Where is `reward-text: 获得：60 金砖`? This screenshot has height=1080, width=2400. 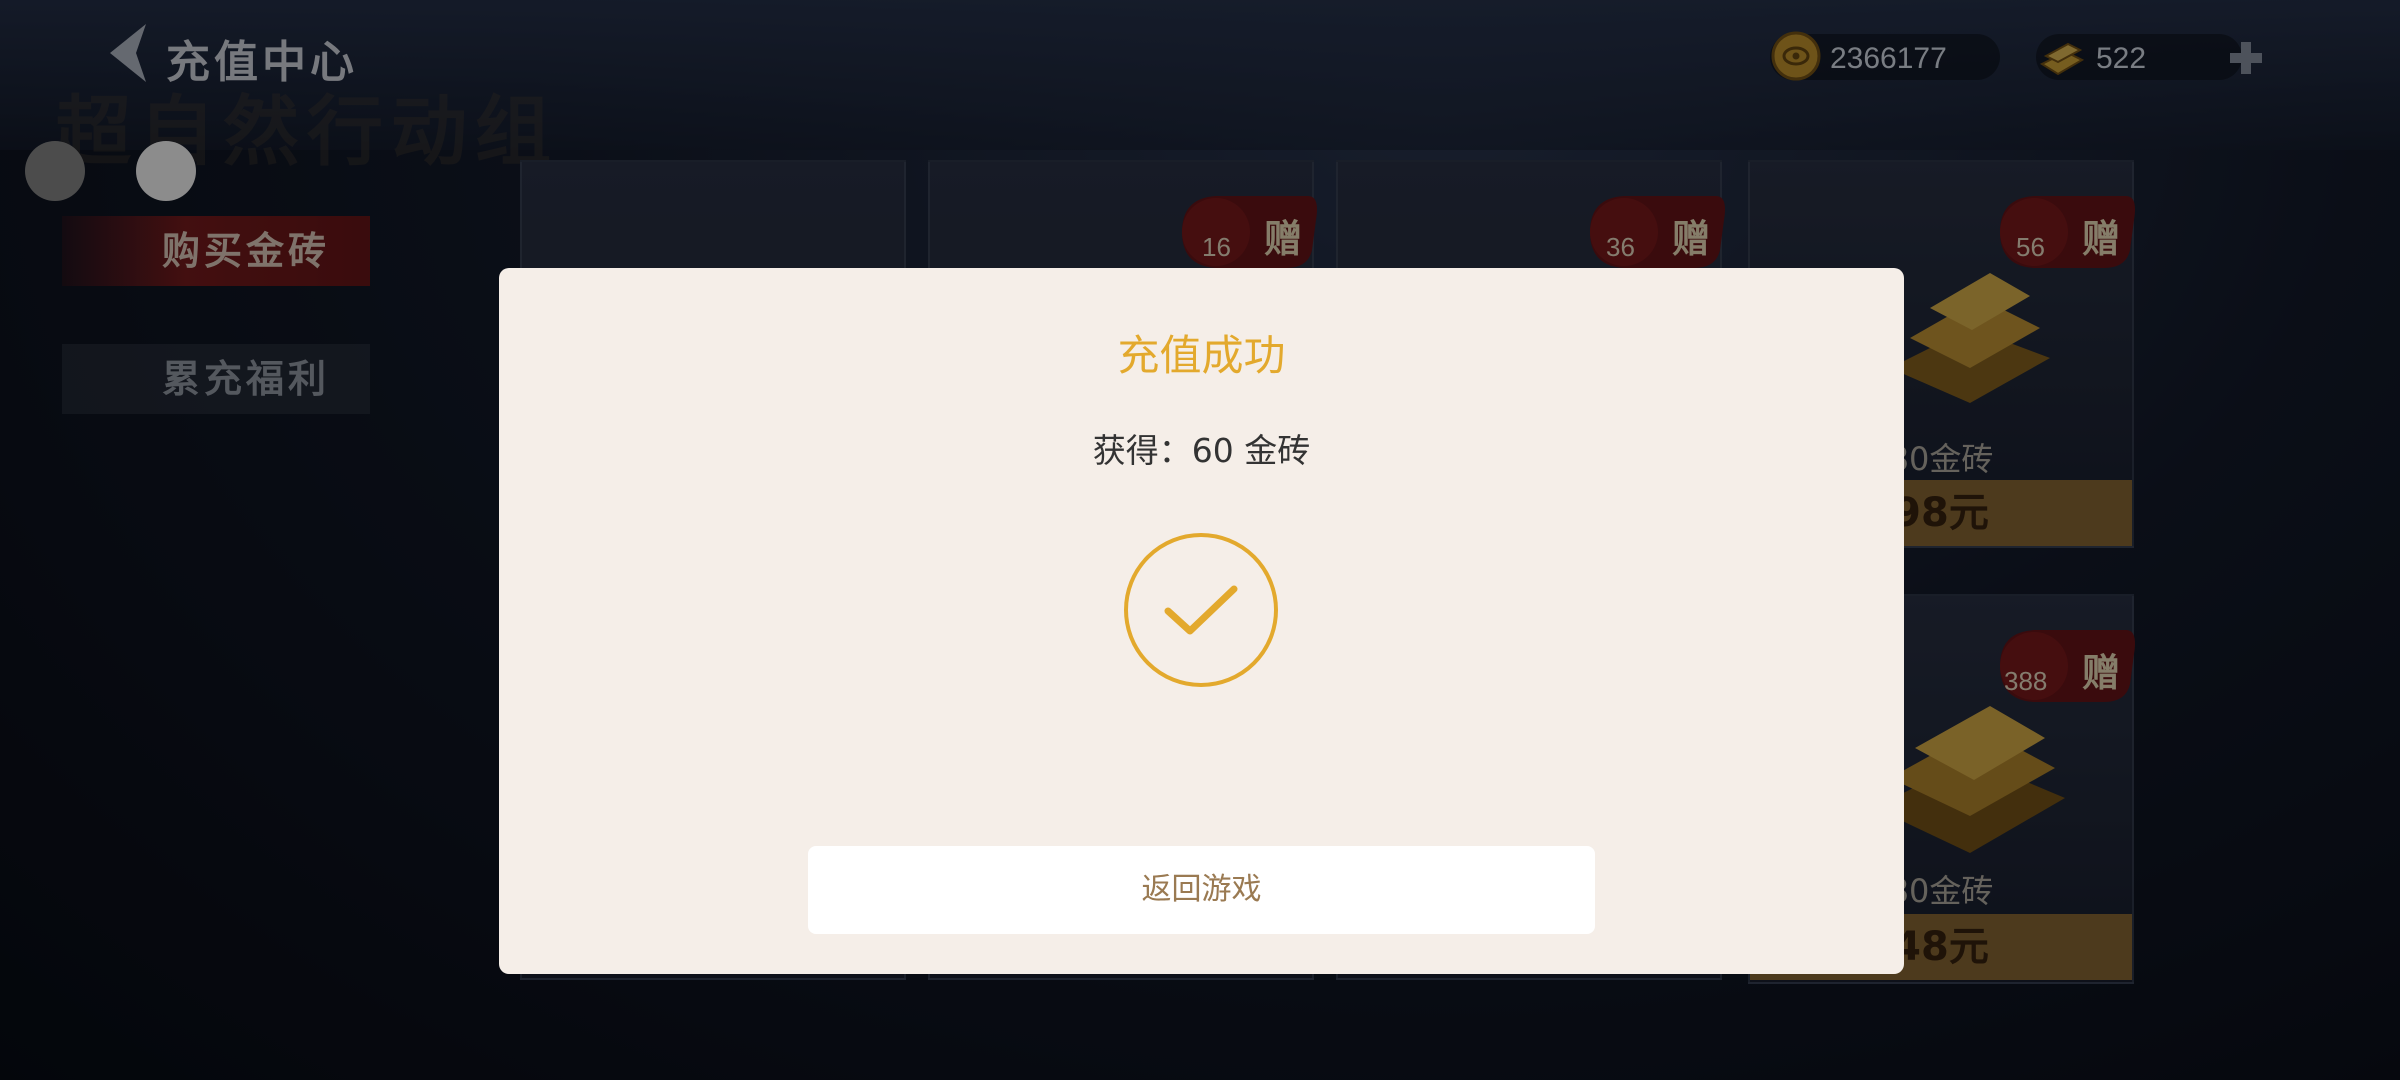
reward-text: 获得：60 金砖 is located at coordinates (1201, 450).